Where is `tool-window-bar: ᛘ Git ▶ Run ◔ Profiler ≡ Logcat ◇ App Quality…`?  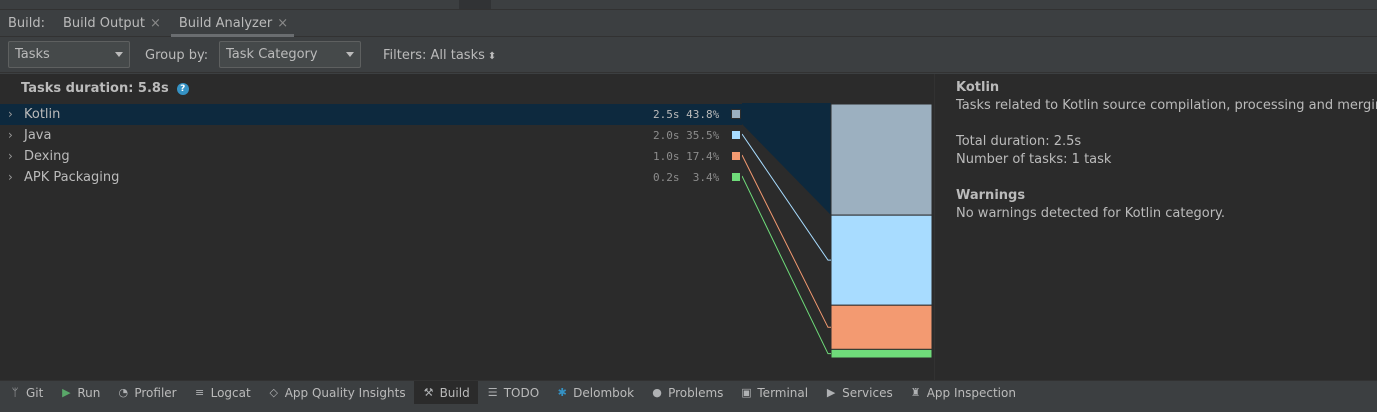 tool-window-bar: ᛘ Git ▶ Run ◔ Profiler ≡ Logcat ◇ App Quality… is located at coordinates (688, 392).